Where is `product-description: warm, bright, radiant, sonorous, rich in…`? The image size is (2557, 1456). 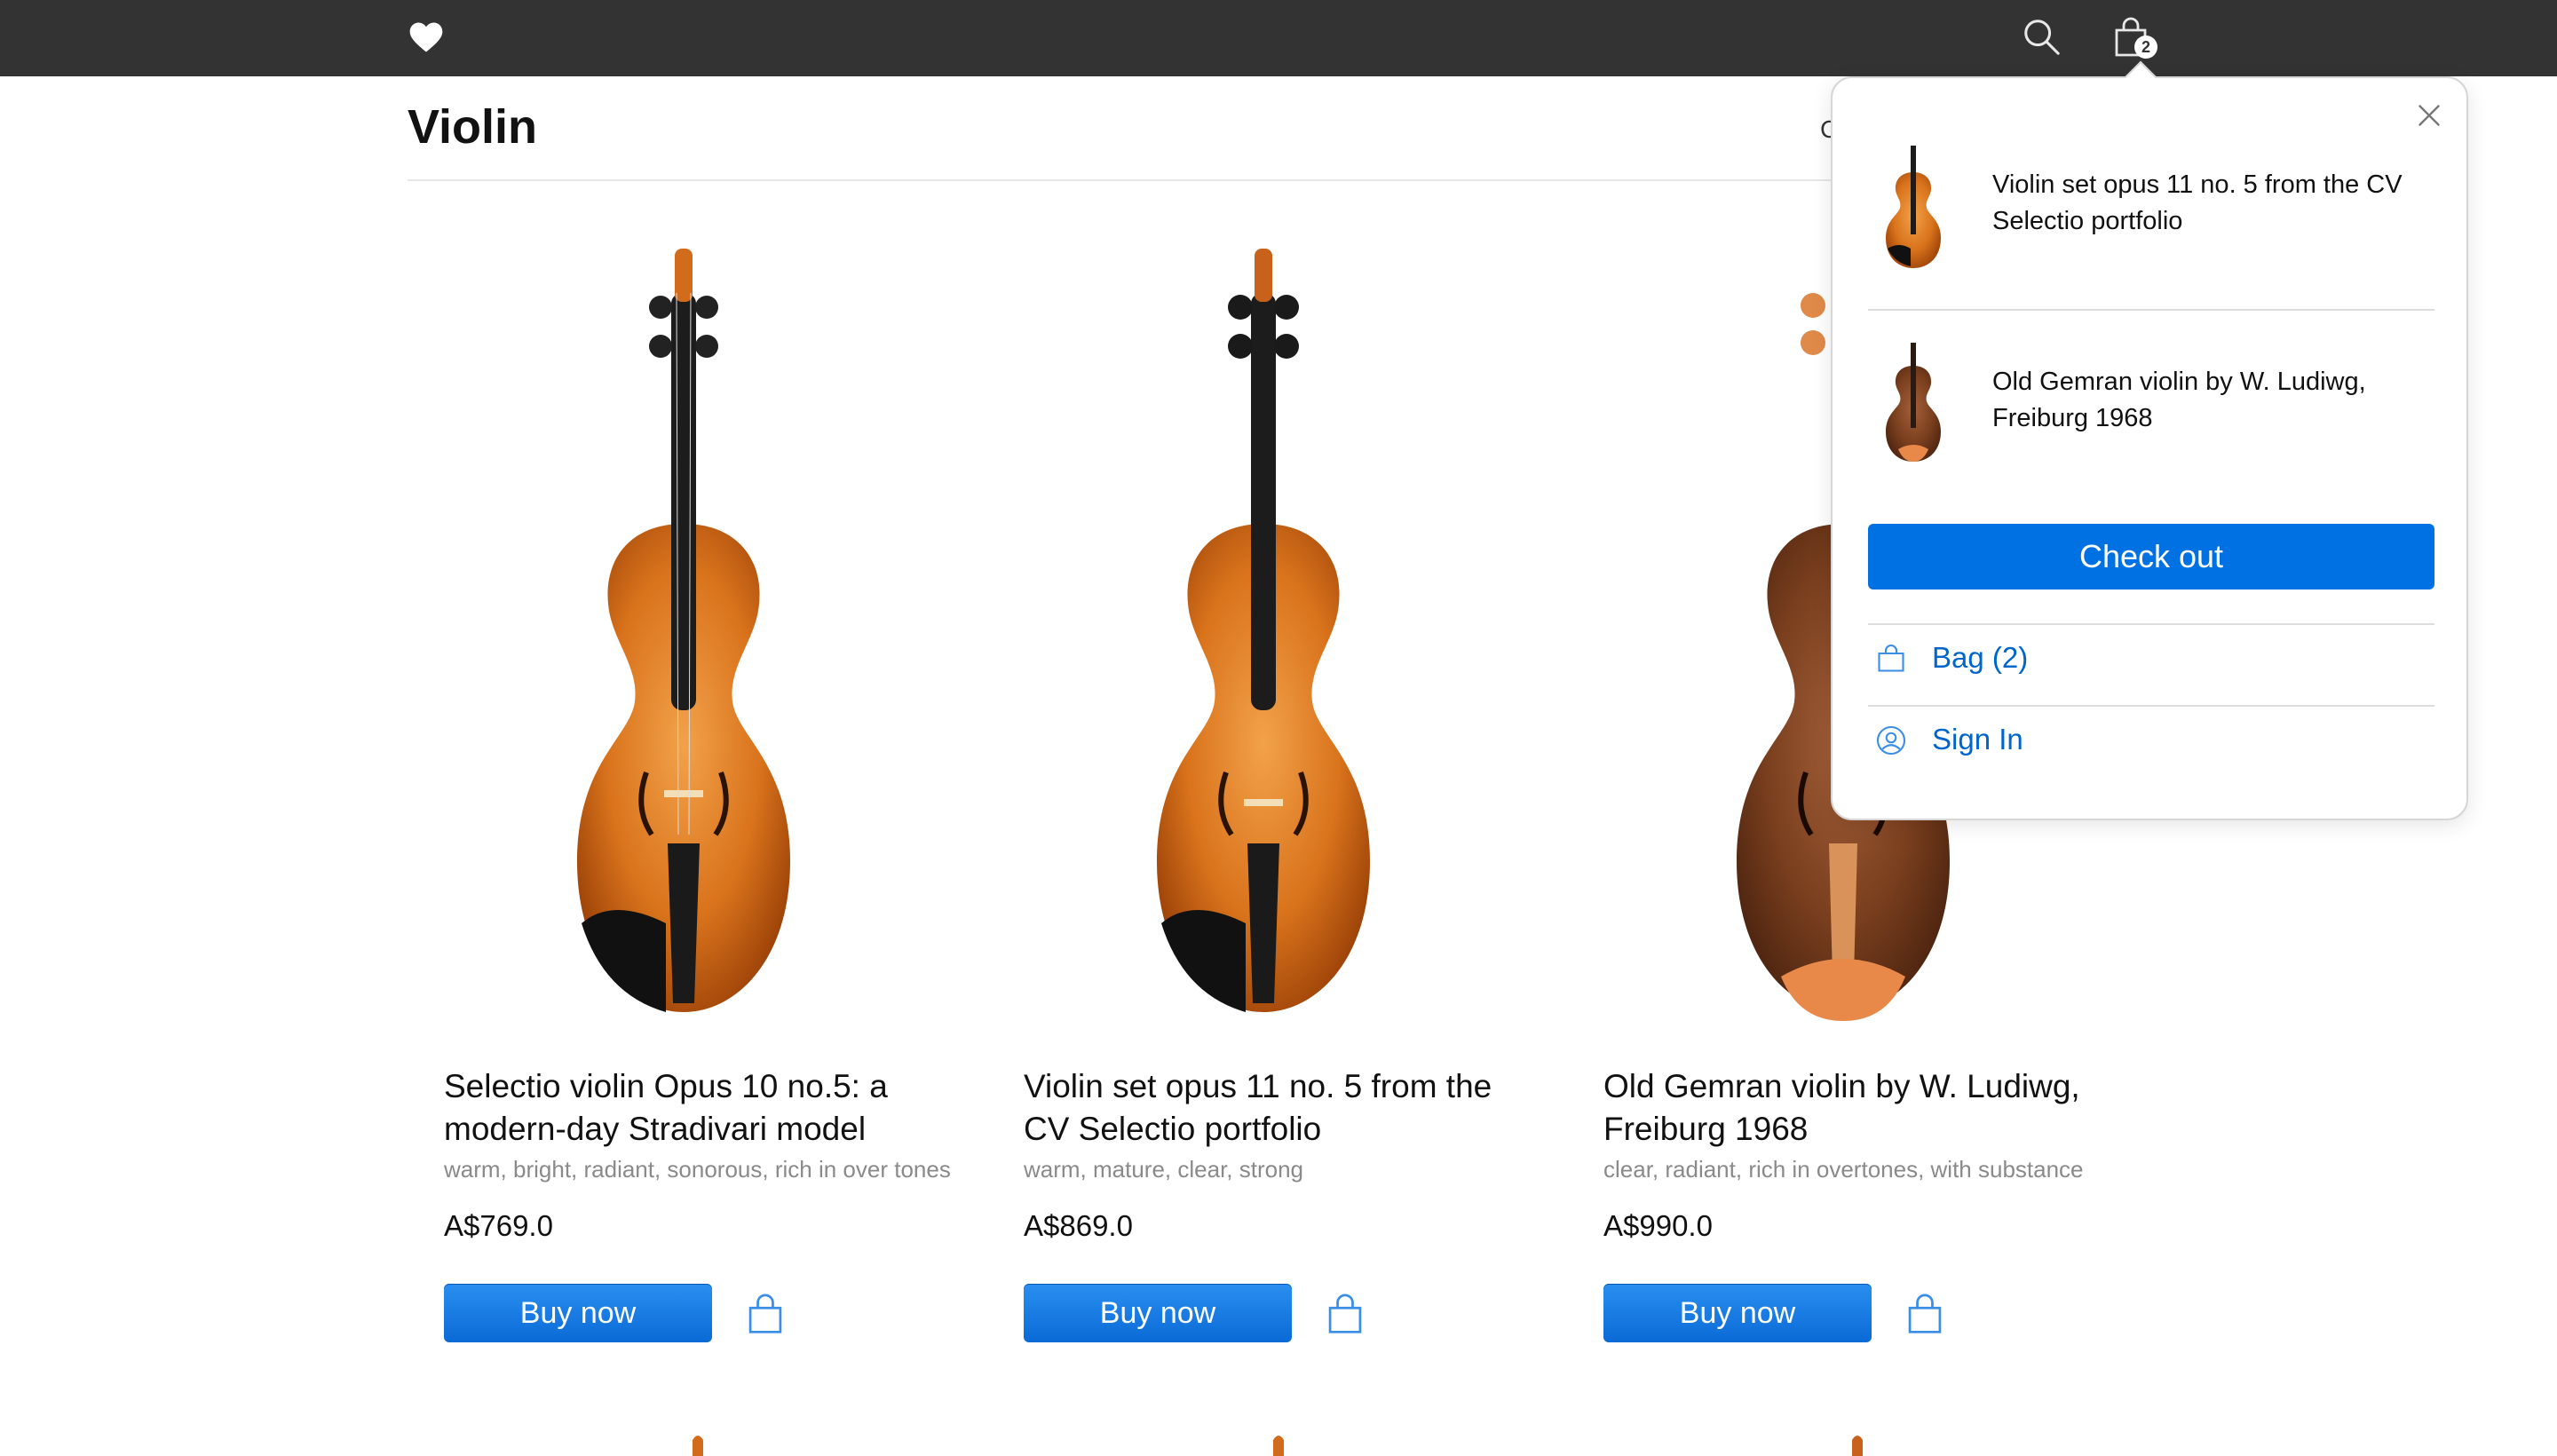
product-description: warm, bright, radiant, sonorous, rich in… is located at coordinates (697, 1169).